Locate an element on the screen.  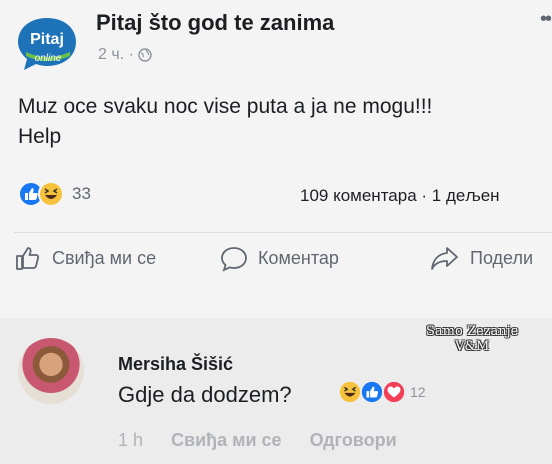
avatar-text-bottom: online is located at coordinates (48, 58).